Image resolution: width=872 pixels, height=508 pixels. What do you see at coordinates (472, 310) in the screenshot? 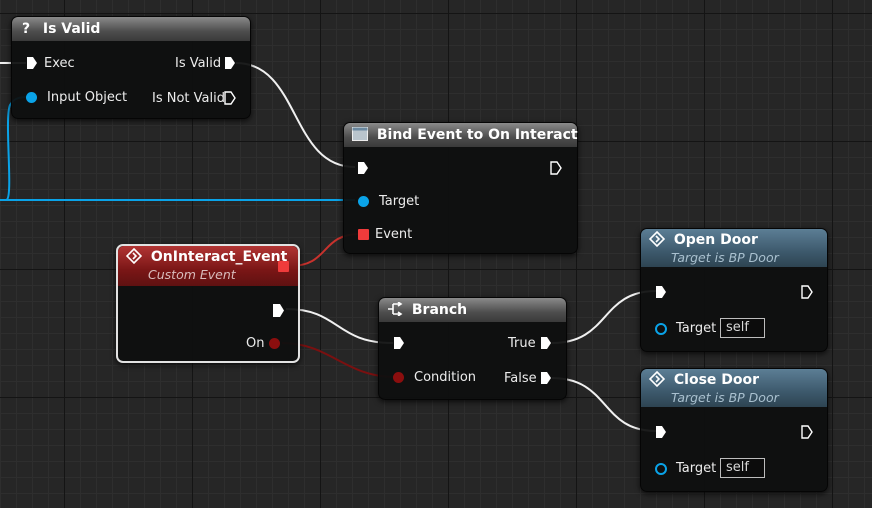
I see `branch-header: Branch` at bounding box center [472, 310].